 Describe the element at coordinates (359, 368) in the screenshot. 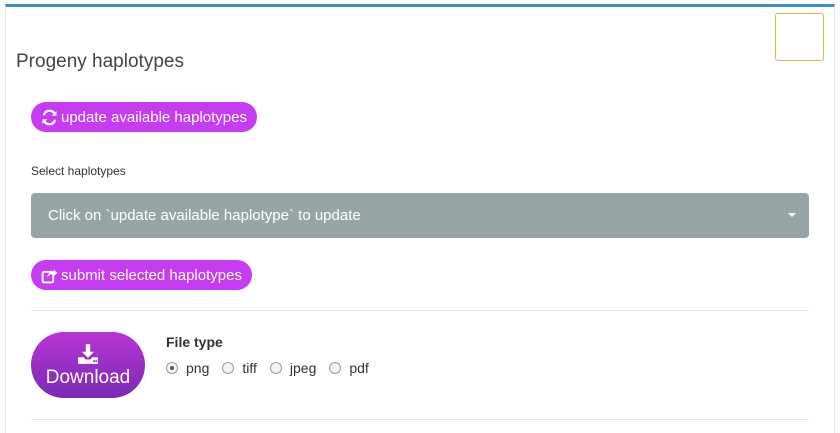

I see `radio-label: pdf` at that location.